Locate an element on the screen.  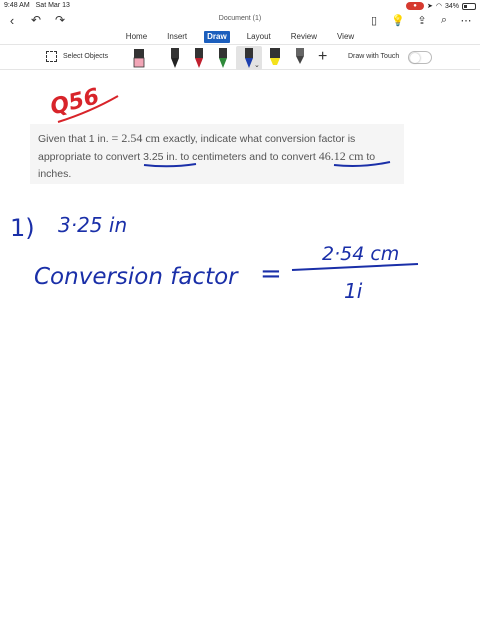
handwritten-equals-sign: = is located at coordinates (271, 274).